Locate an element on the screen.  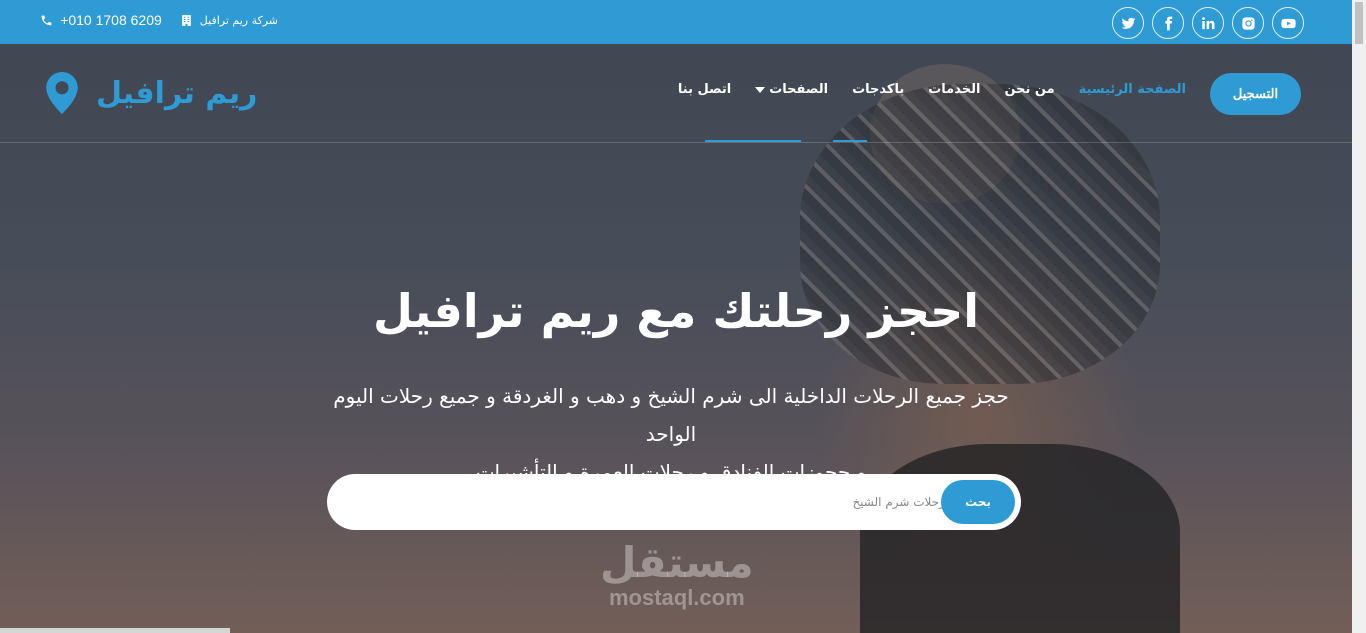
linkedin-icon is located at coordinates (1208, 23).